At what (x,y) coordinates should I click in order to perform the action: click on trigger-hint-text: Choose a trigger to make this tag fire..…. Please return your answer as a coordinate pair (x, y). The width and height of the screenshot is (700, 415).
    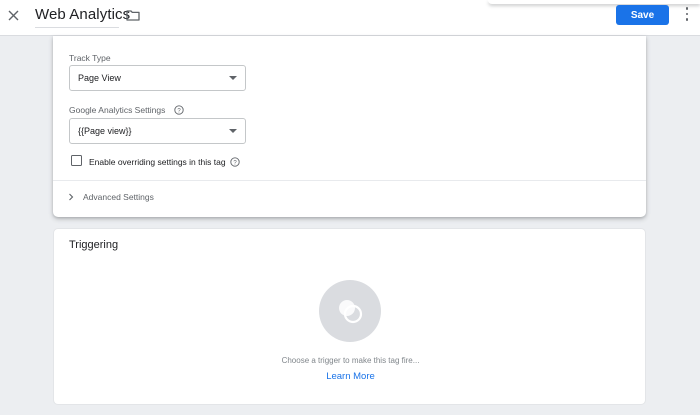
    Looking at the image, I should click on (350, 360).